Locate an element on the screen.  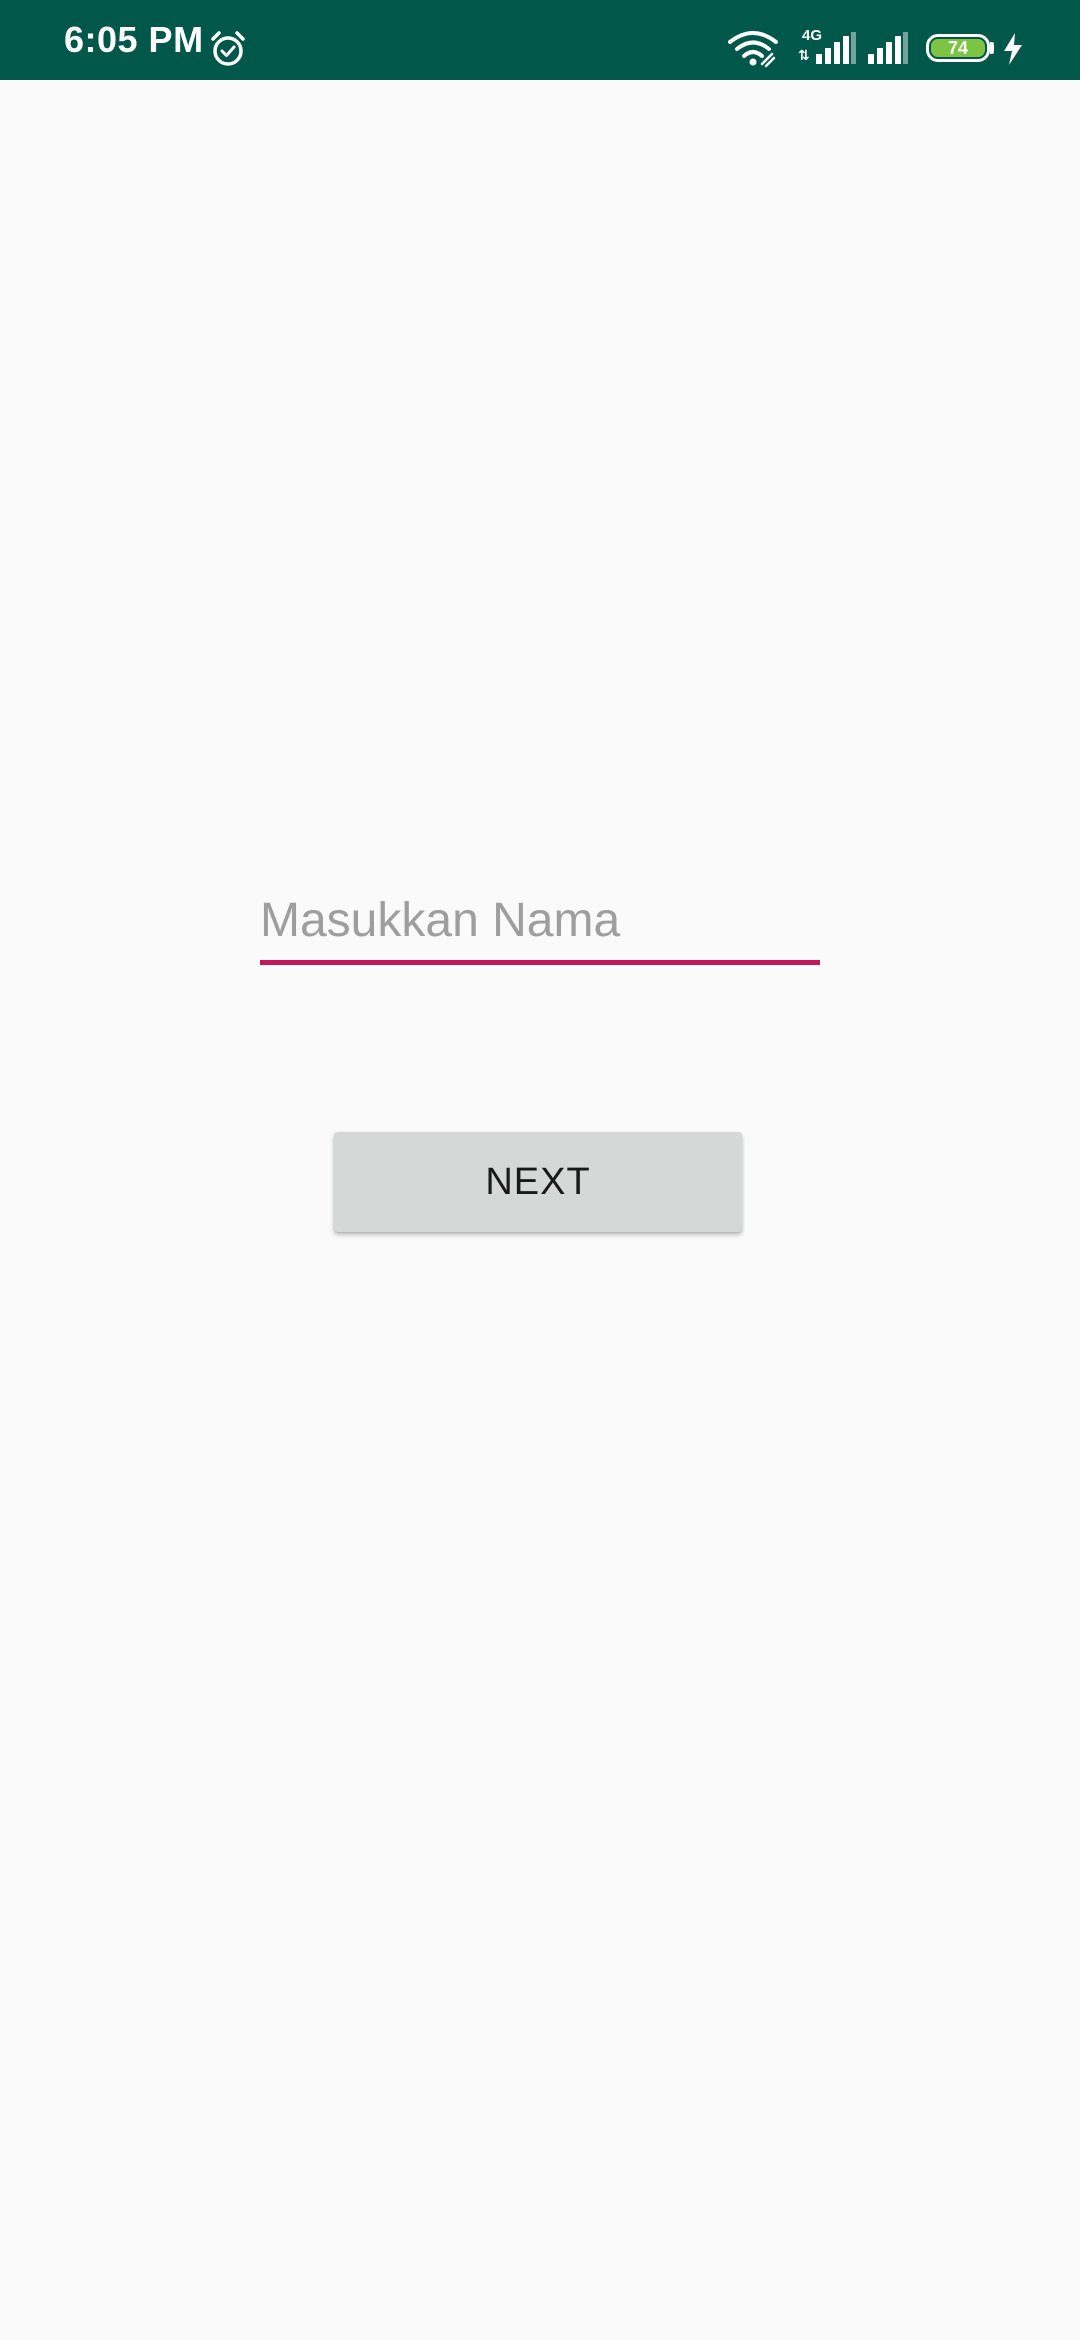
next-button: NEXT is located at coordinates (538, 1182).